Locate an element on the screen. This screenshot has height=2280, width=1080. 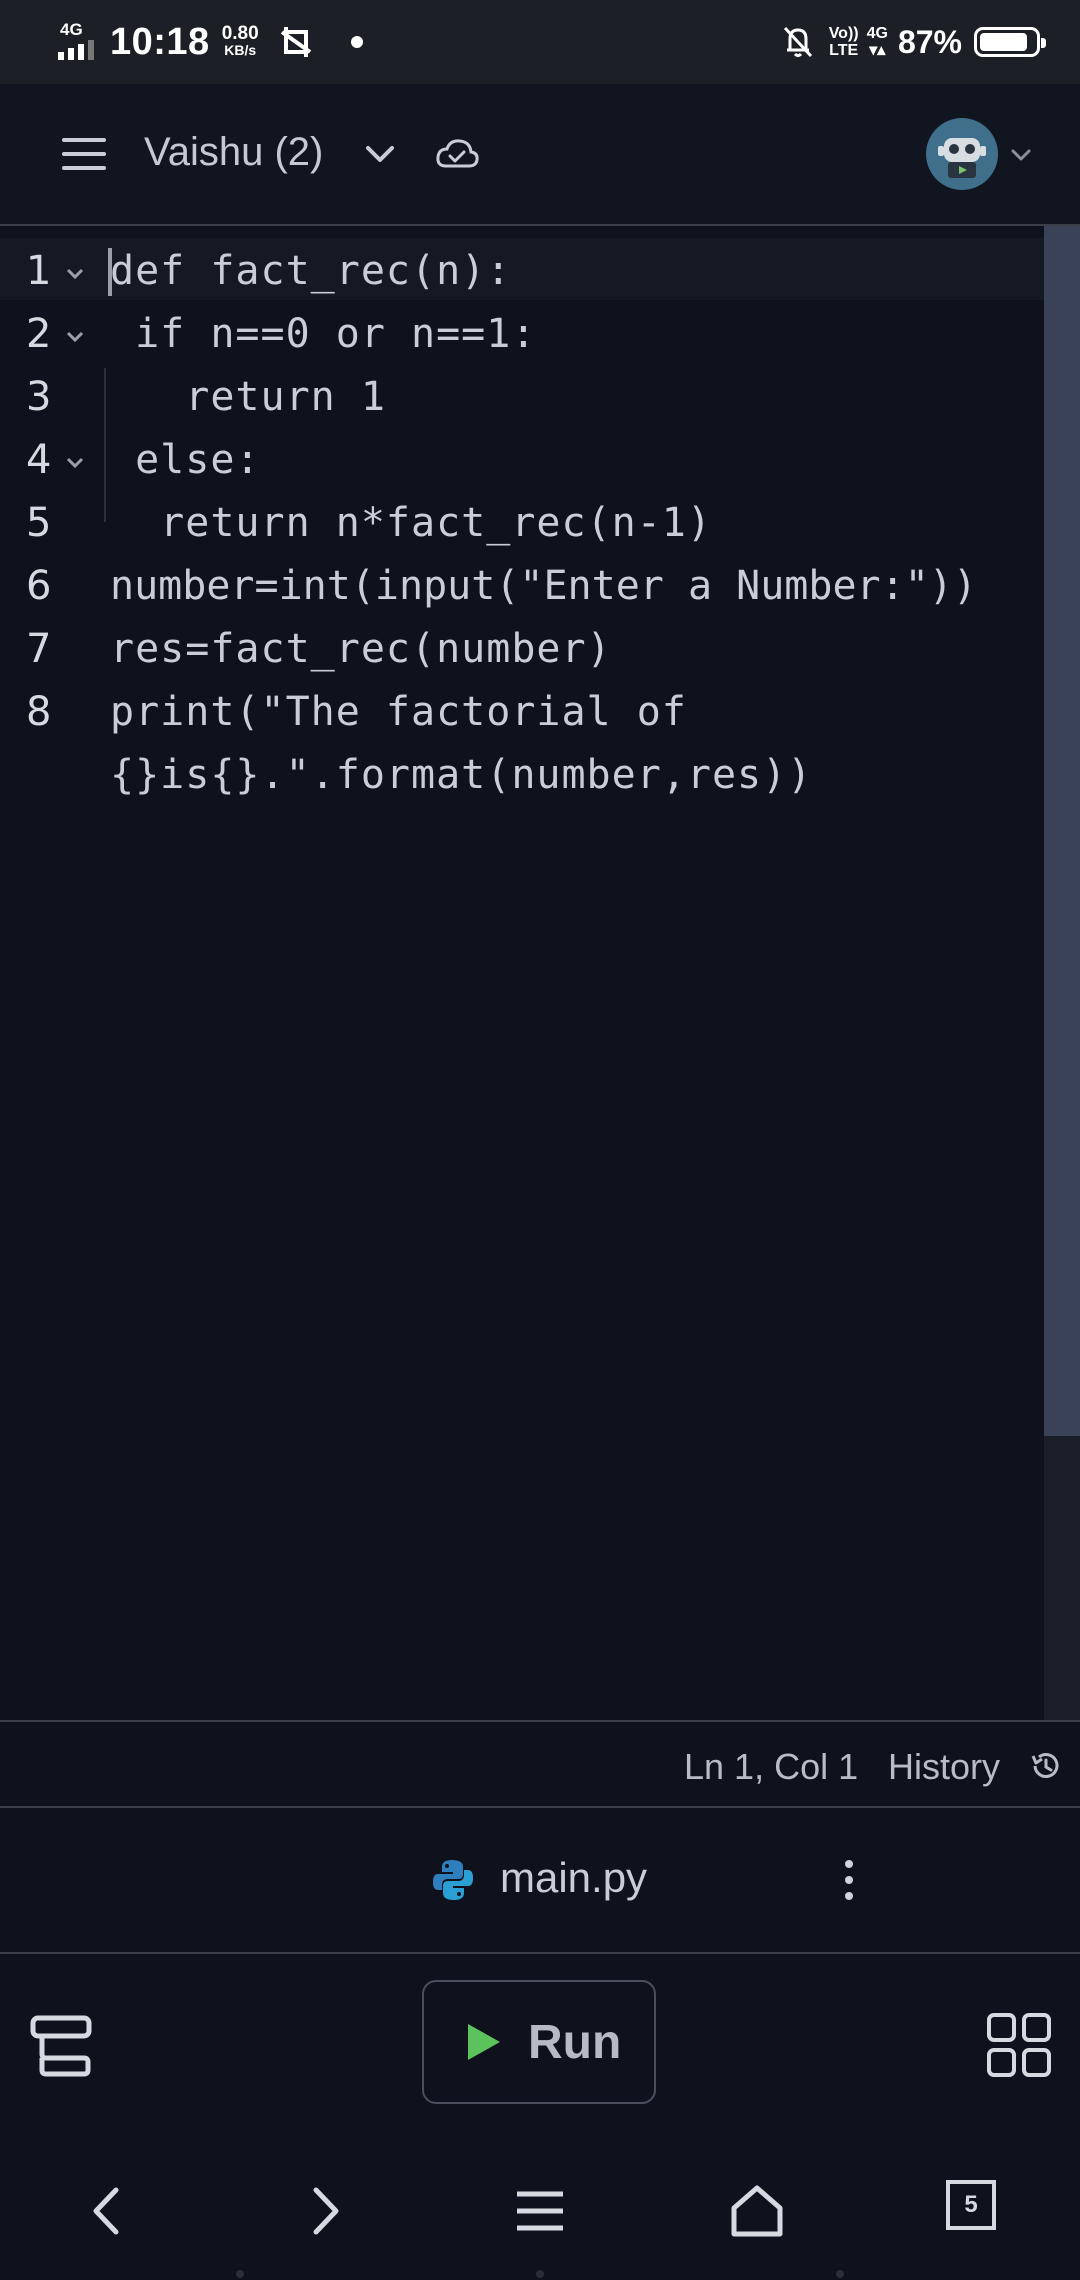
run-label: Run is located at coordinates (575, 2042).